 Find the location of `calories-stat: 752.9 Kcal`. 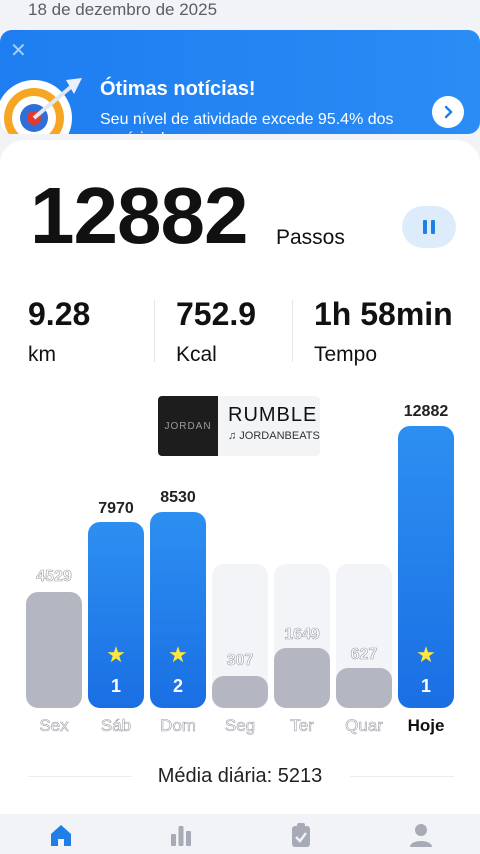

calories-stat: 752.9 Kcal is located at coordinates (216, 331).